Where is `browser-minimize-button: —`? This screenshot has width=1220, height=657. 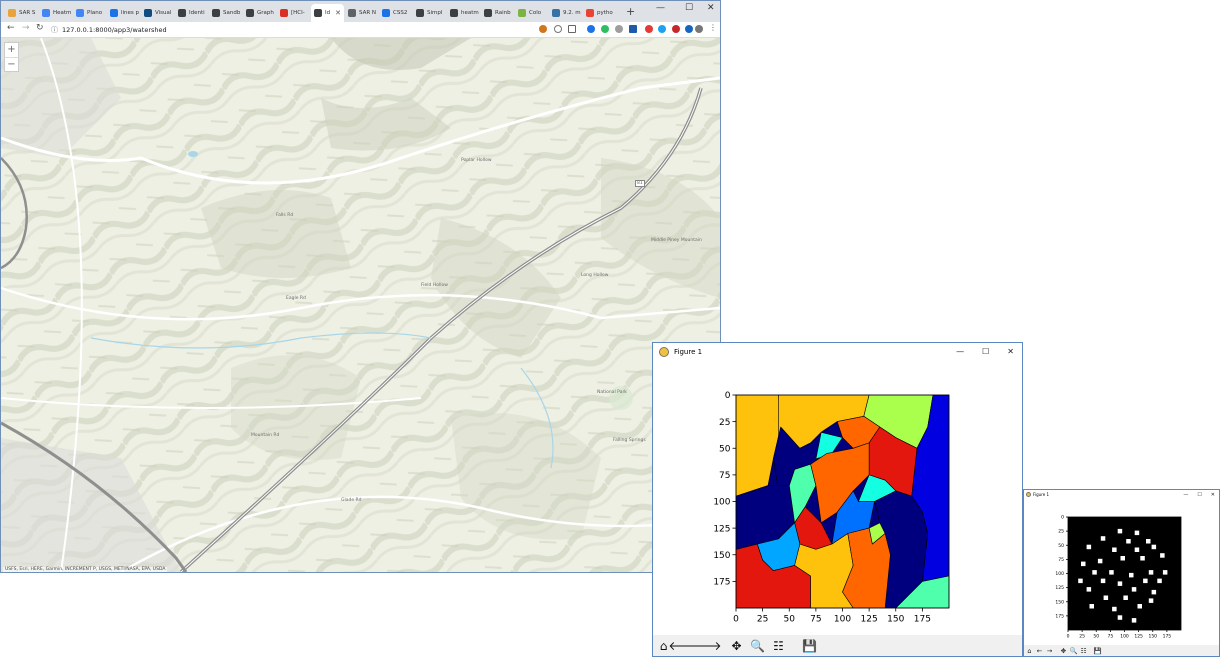 browser-minimize-button: — is located at coordinates (660, 8).